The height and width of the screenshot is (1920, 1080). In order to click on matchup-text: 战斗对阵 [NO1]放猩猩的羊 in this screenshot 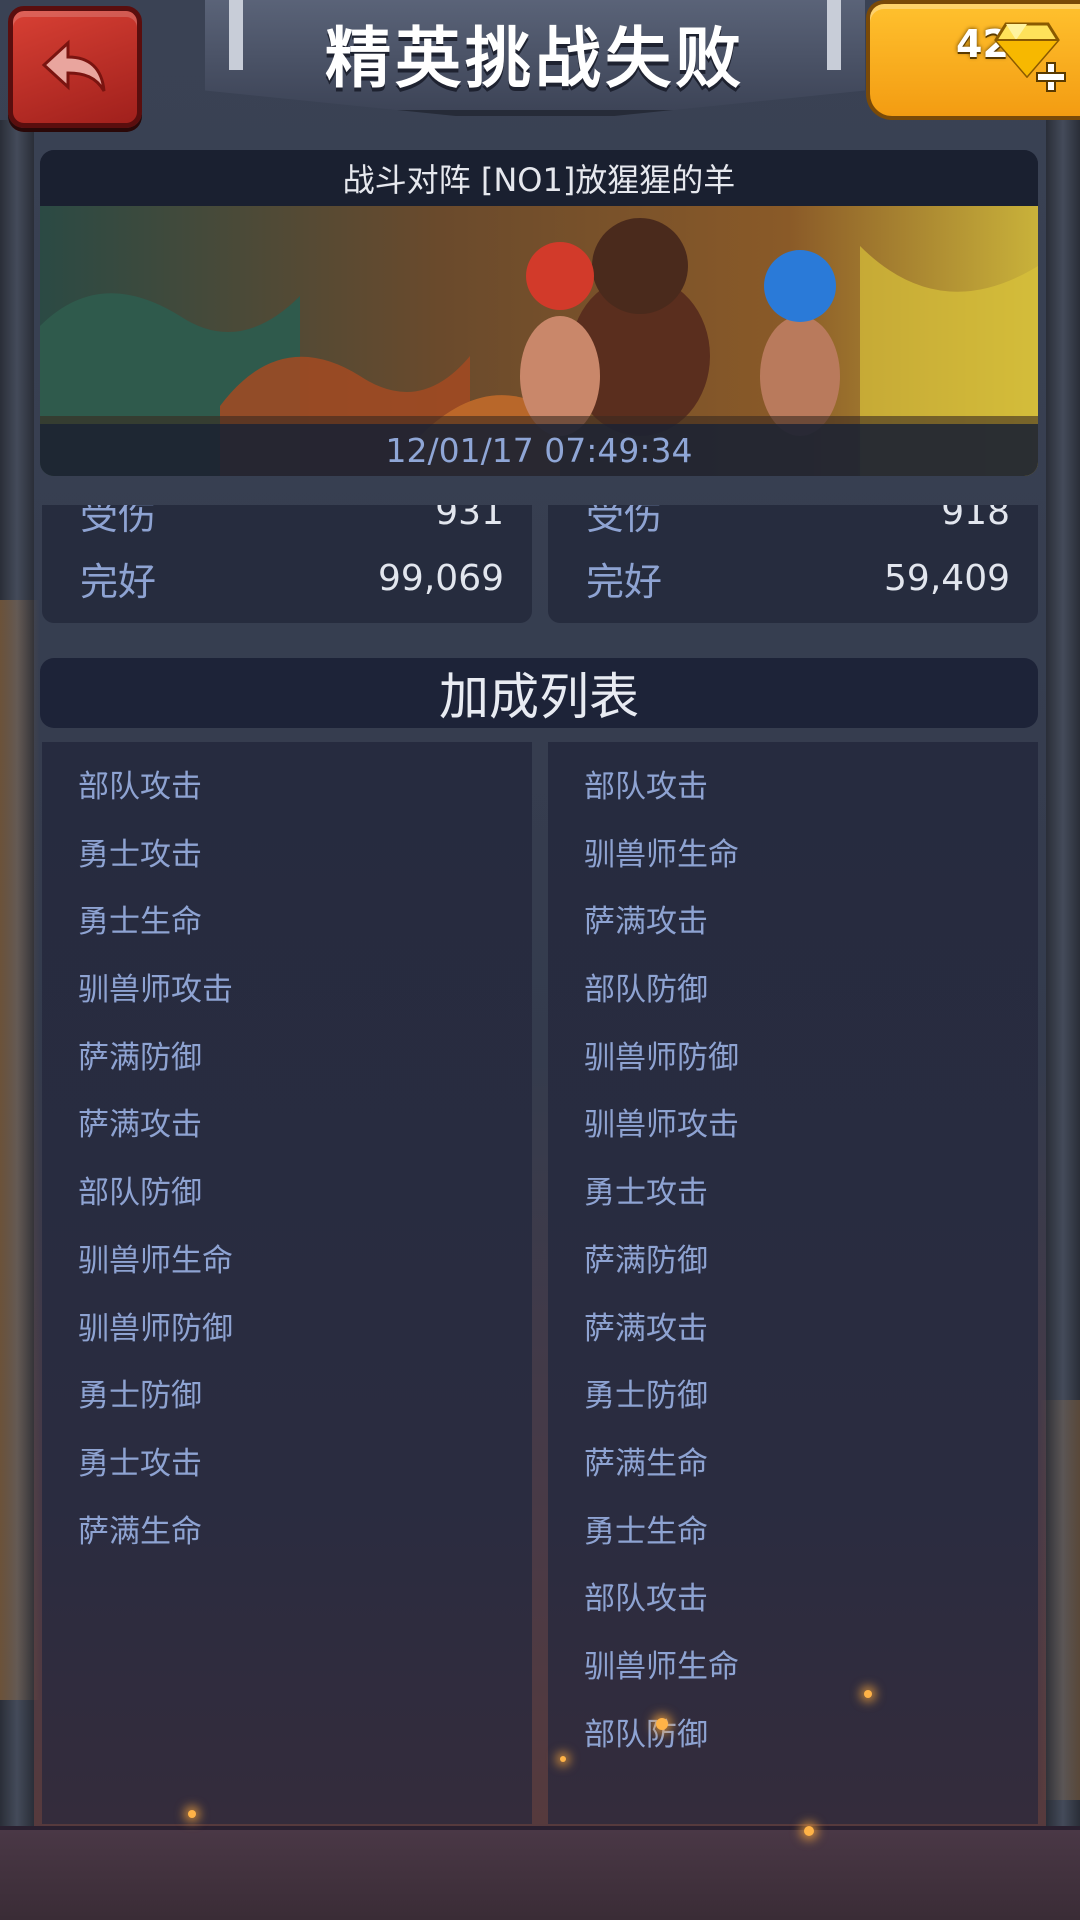, I will do `click(539, 180)`.